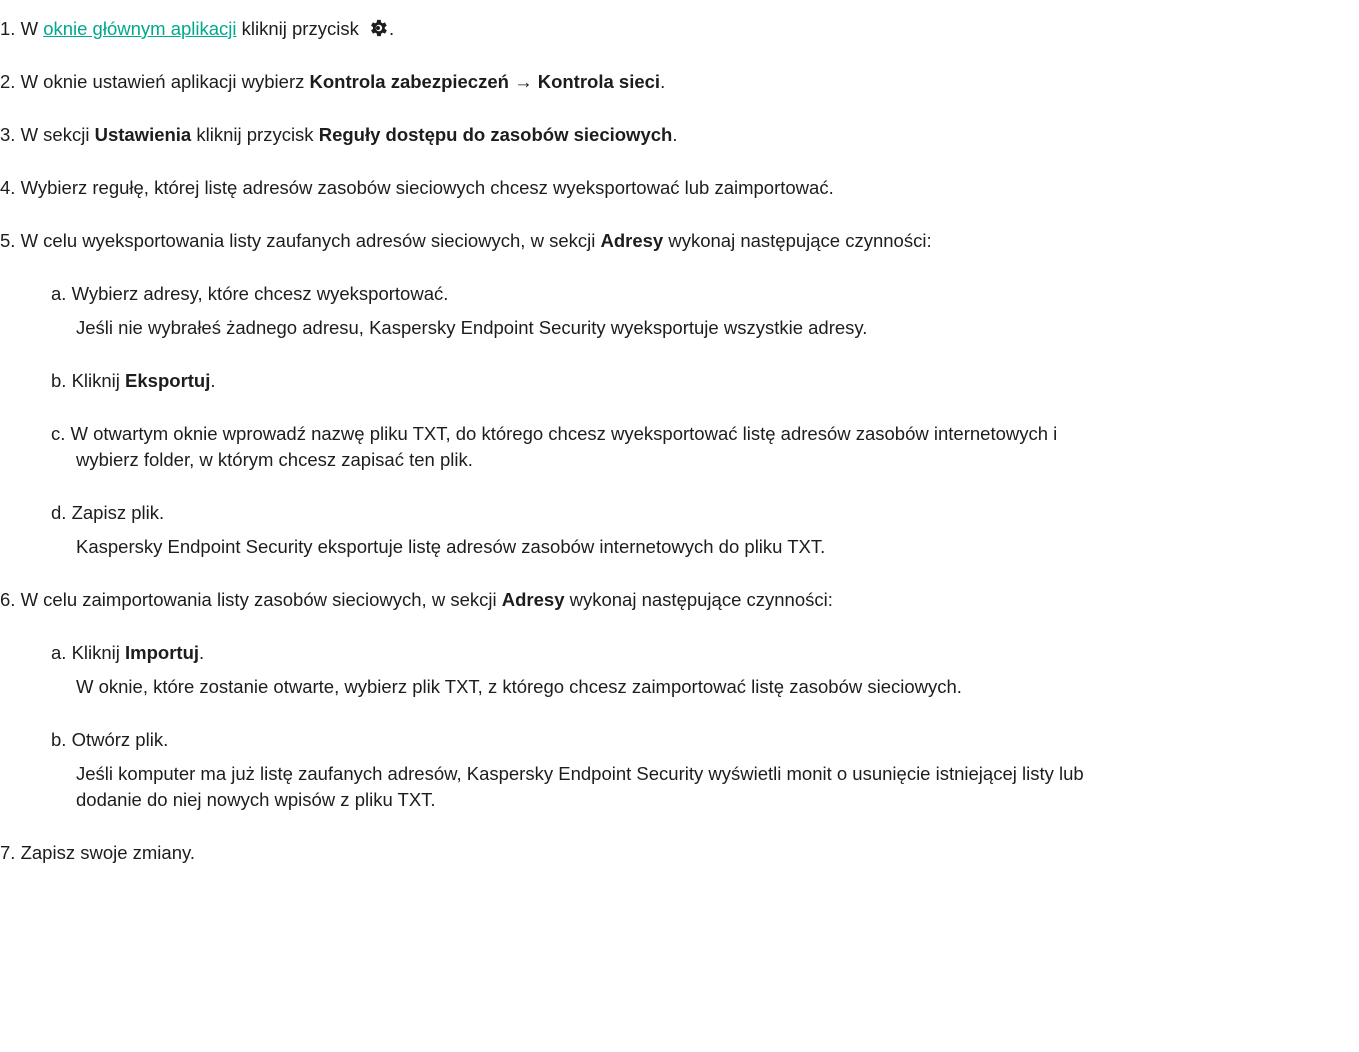 The image size is (1359, 1052). I want to click on step-number: 4., so click(8, 187).